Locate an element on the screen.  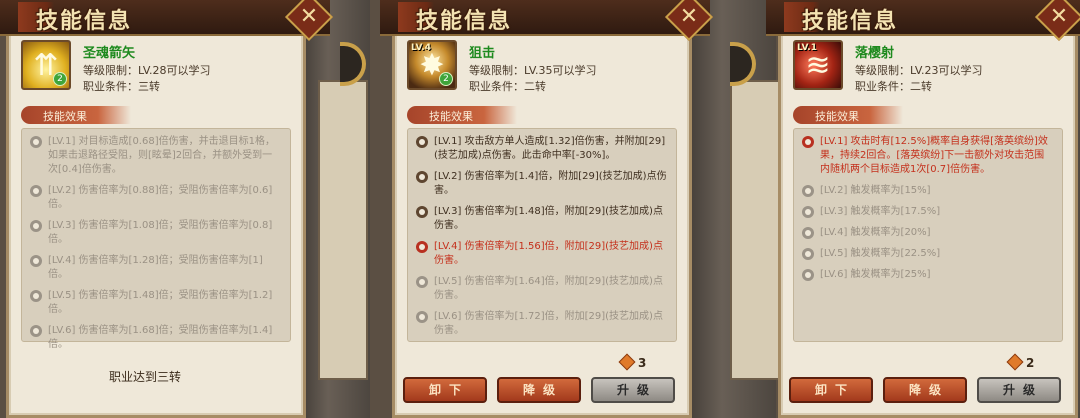
burst-strike-skill-icon: LV.4 ✸ 2 is located at coordinates (432, 65).